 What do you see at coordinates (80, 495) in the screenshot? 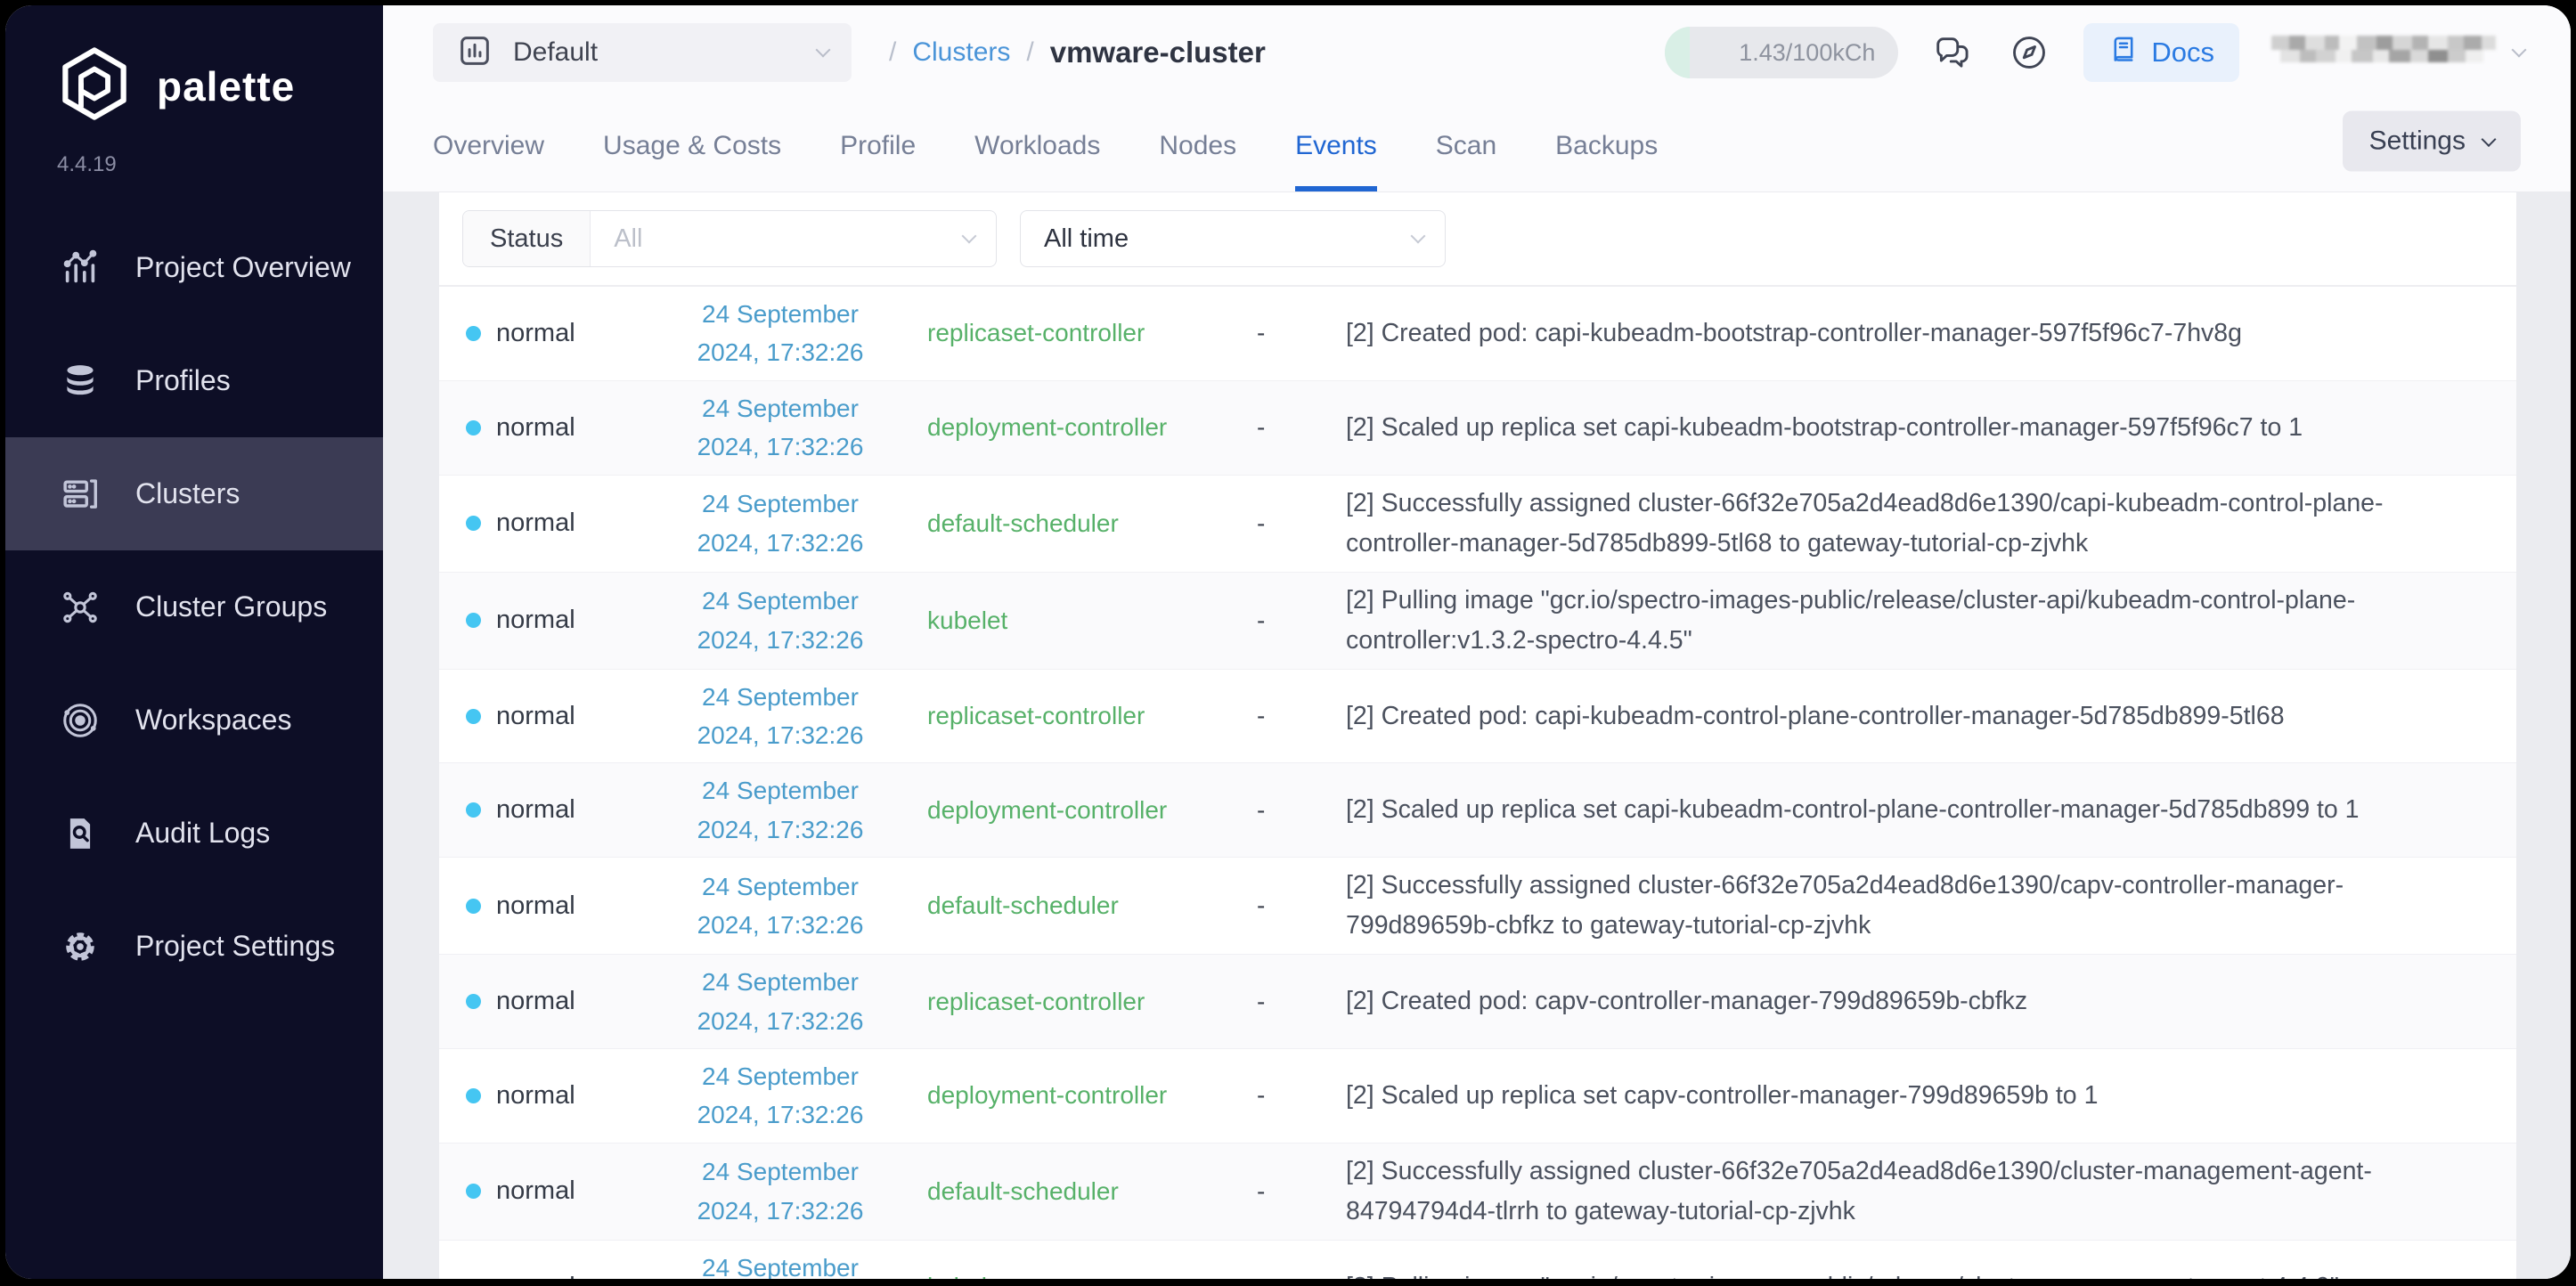
I see `server-rack-icon` at bounding box center [80, 495].